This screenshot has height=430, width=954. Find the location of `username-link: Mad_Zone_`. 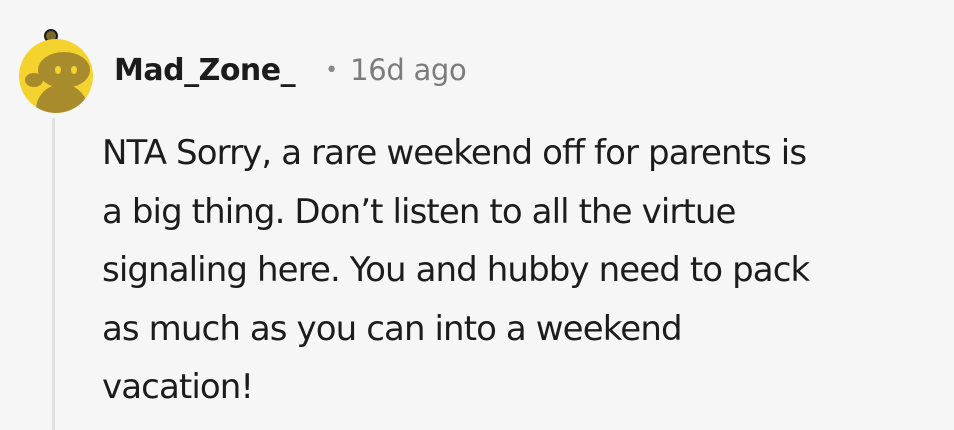

username-link: Mad_Zone_ is located at coordinates (205, 70).